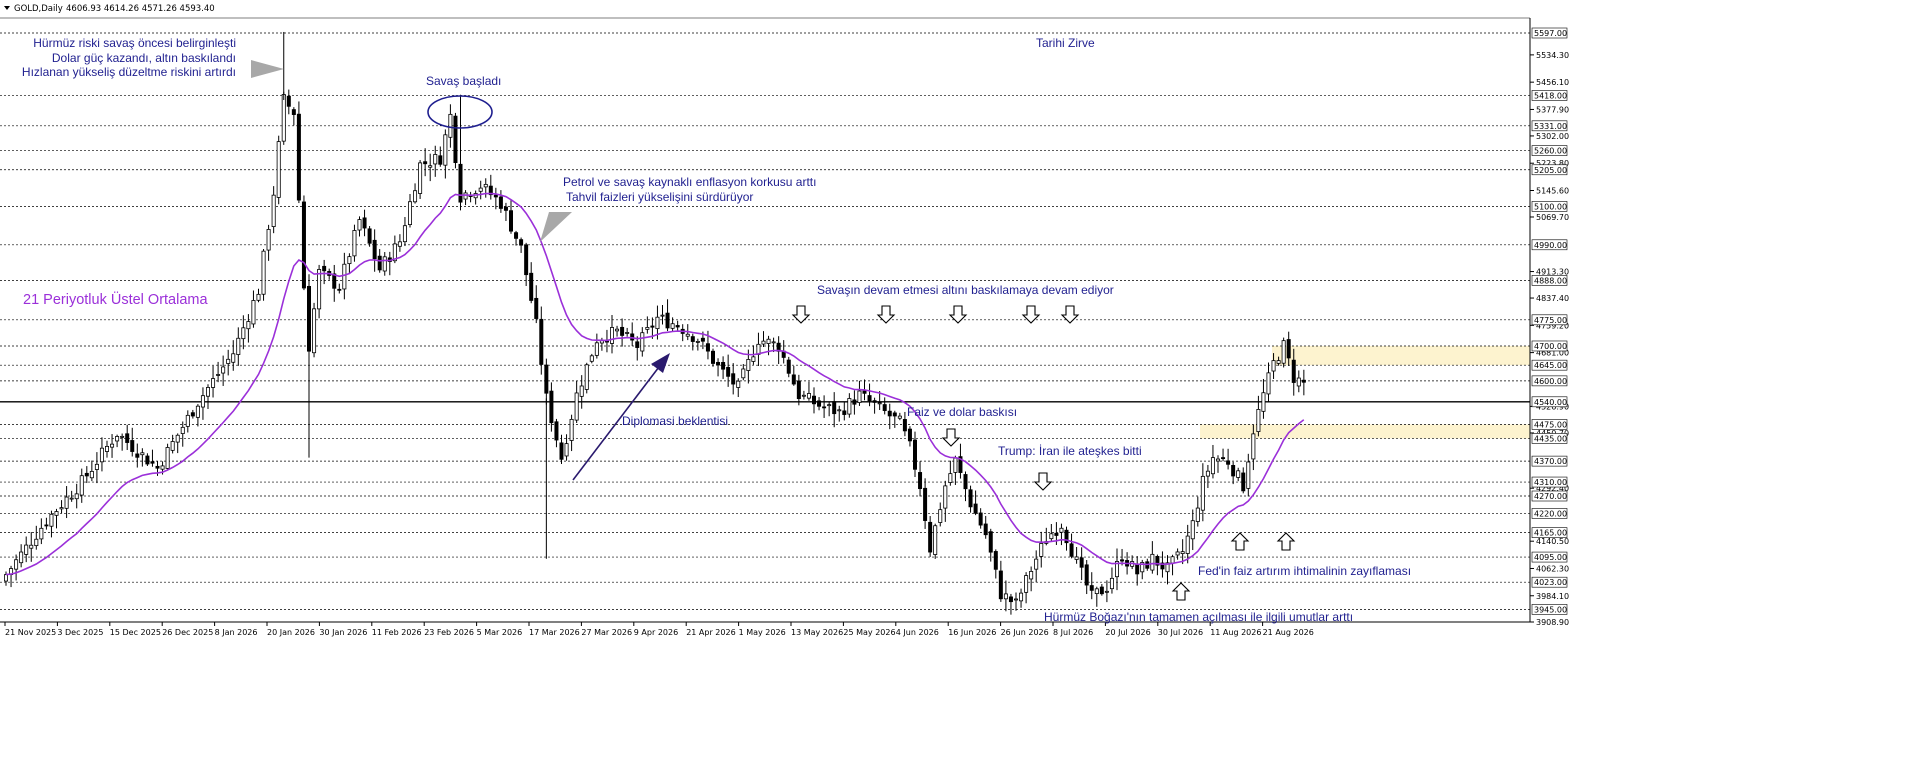  I want to click on x-tick-label: 27 Mar 2026, so click(606, 632).